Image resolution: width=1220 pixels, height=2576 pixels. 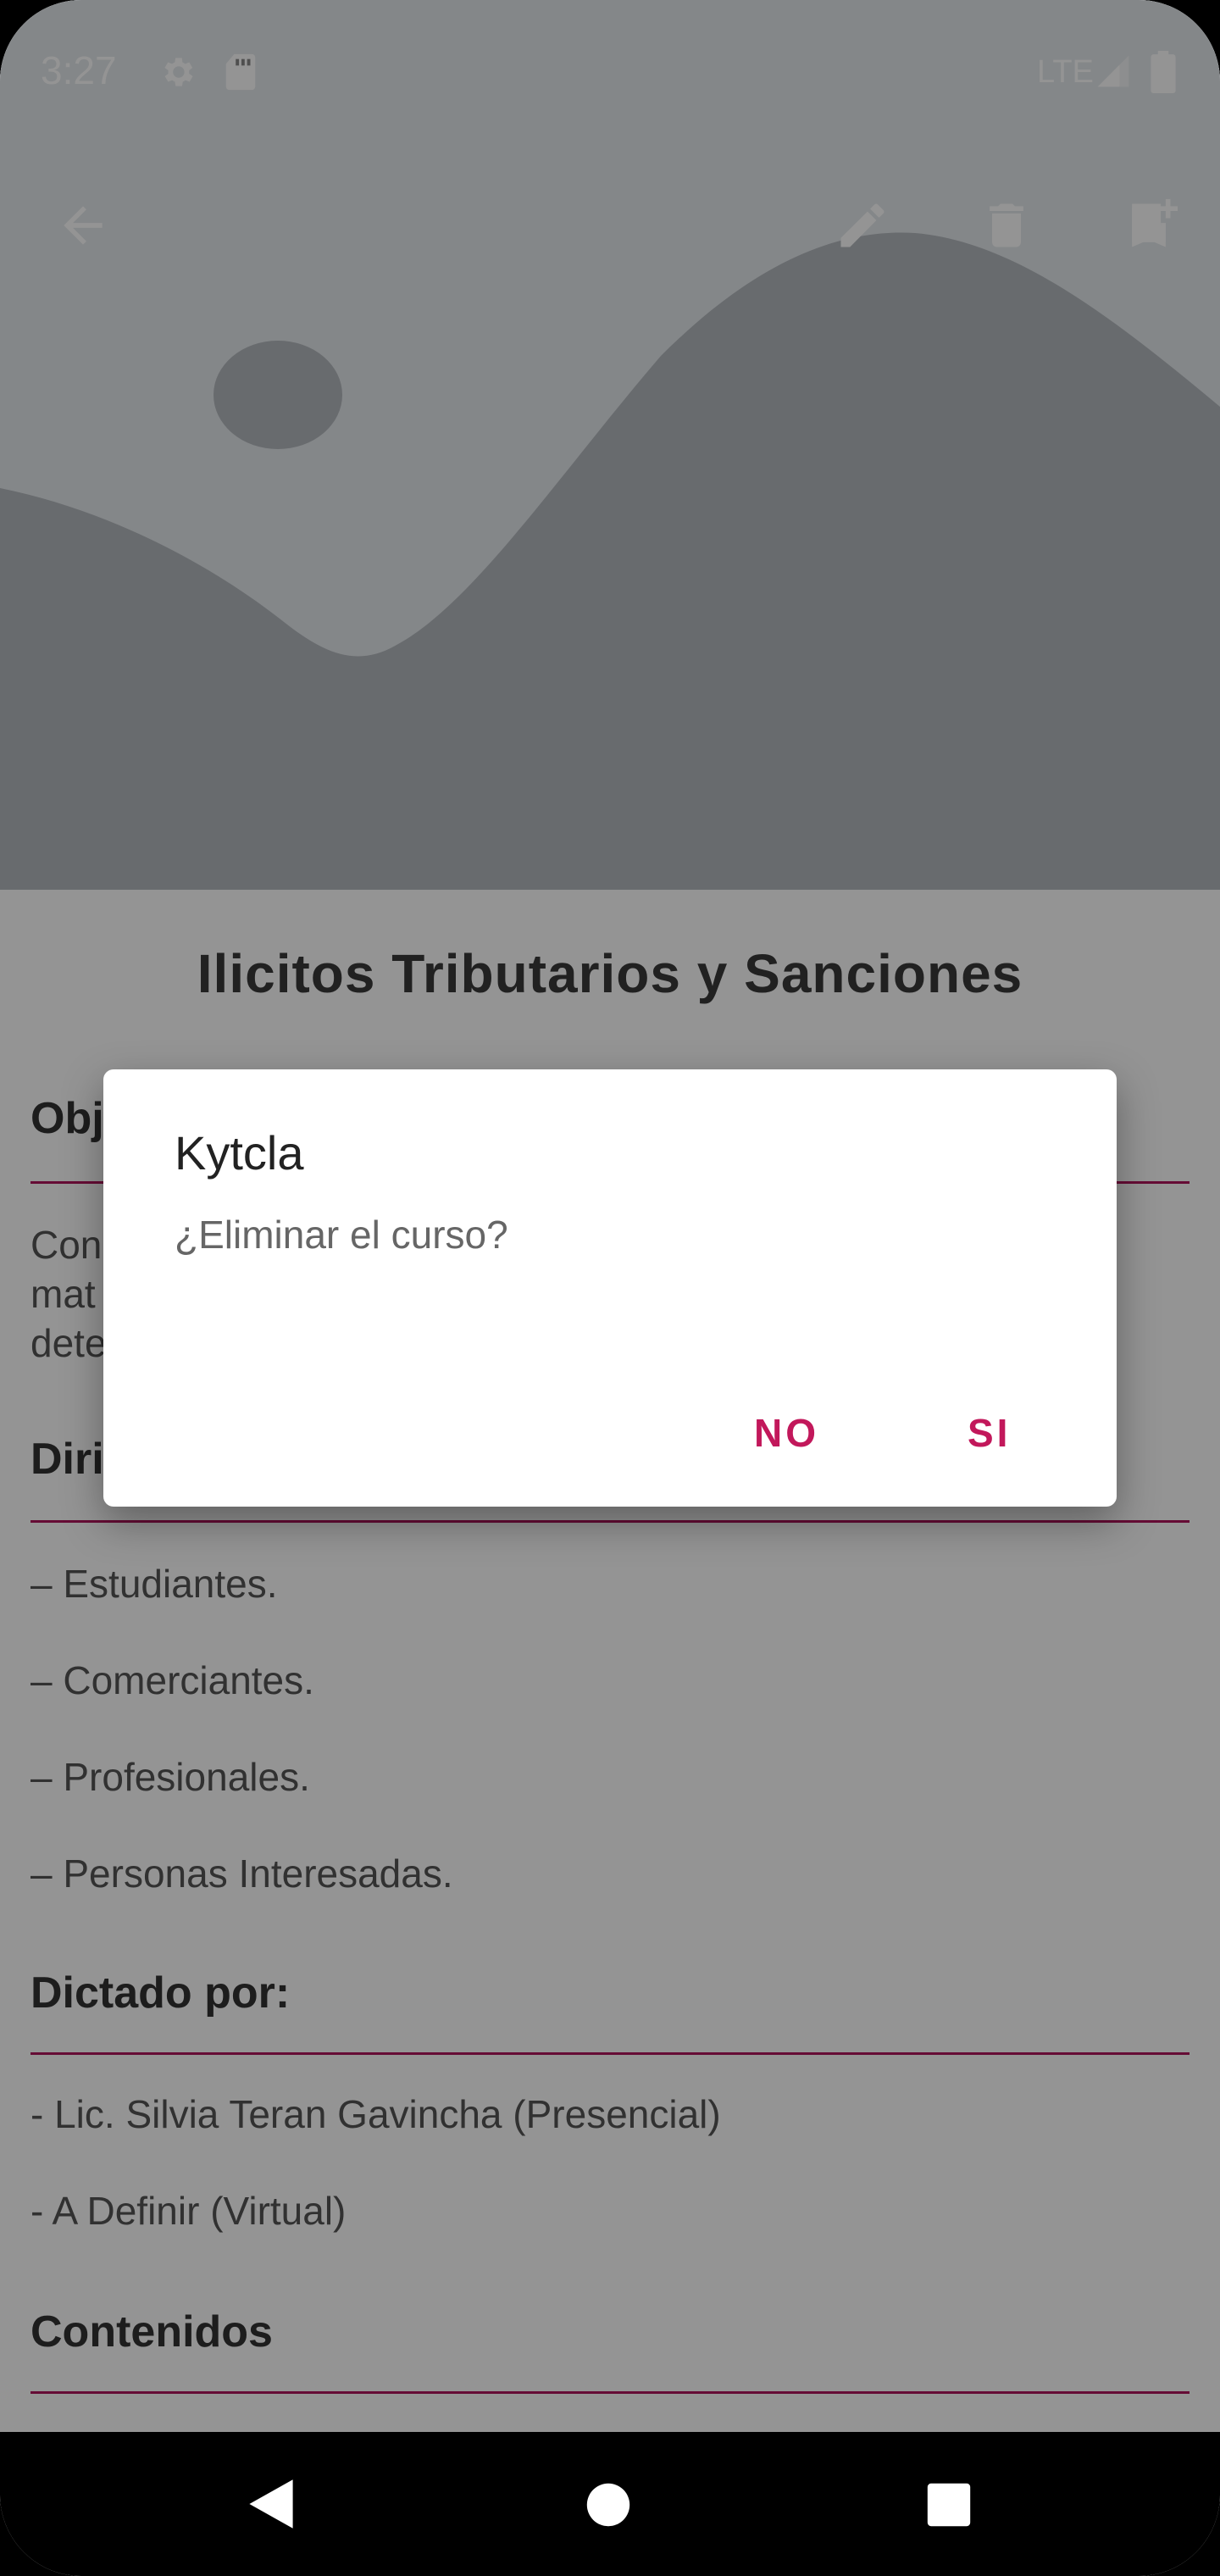 I want to click on delete-course-dialog: Kytcla ¿Eliminar el curso? NO SI, so click(x=610, y=1288).